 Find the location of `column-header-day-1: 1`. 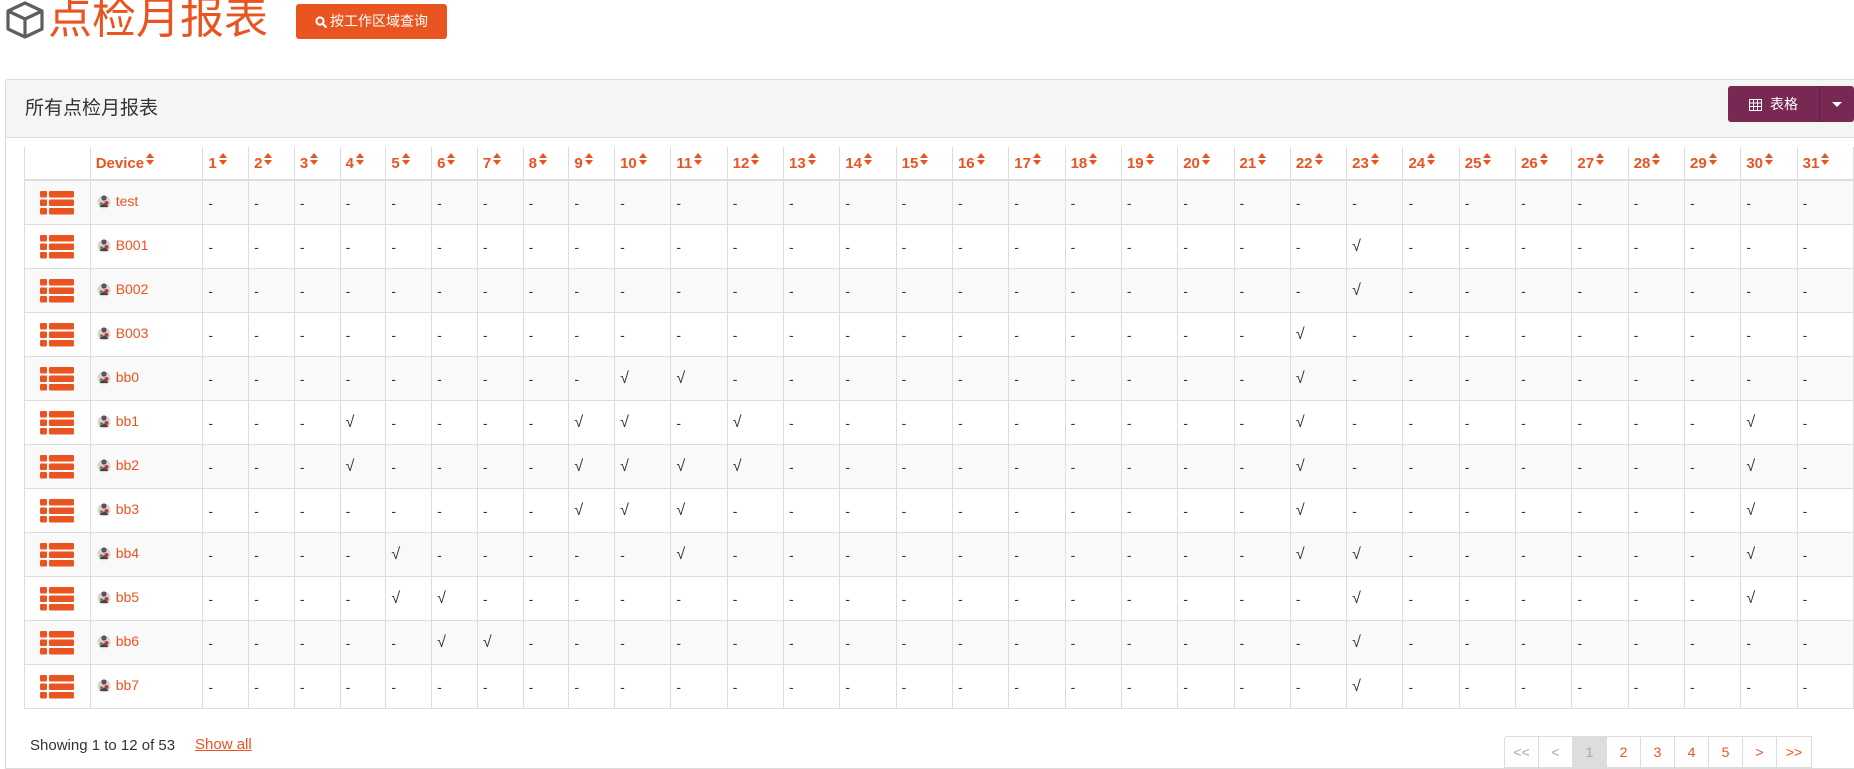

column-header-day-1: 1 is located at coordinates (226, 164).